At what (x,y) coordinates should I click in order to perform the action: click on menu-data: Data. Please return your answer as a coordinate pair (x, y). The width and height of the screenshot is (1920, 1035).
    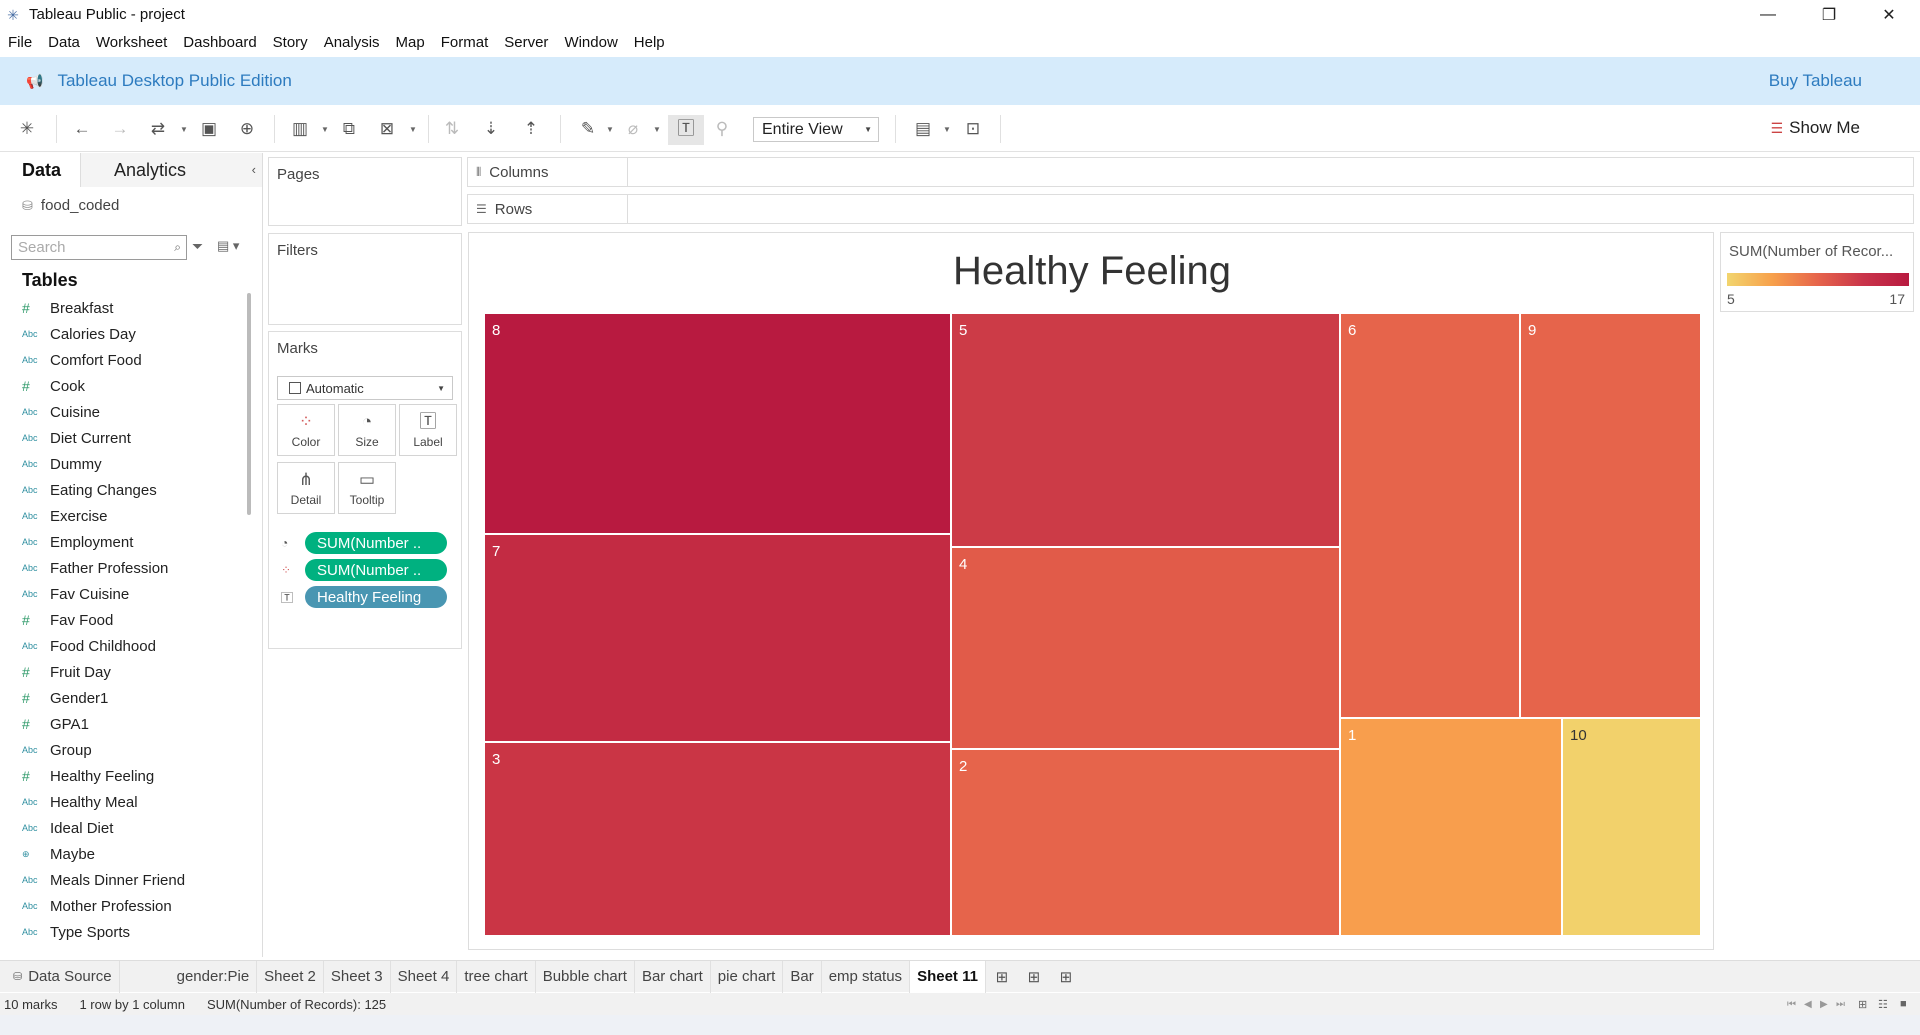
    Looking at the image, I should click on (64, 42).